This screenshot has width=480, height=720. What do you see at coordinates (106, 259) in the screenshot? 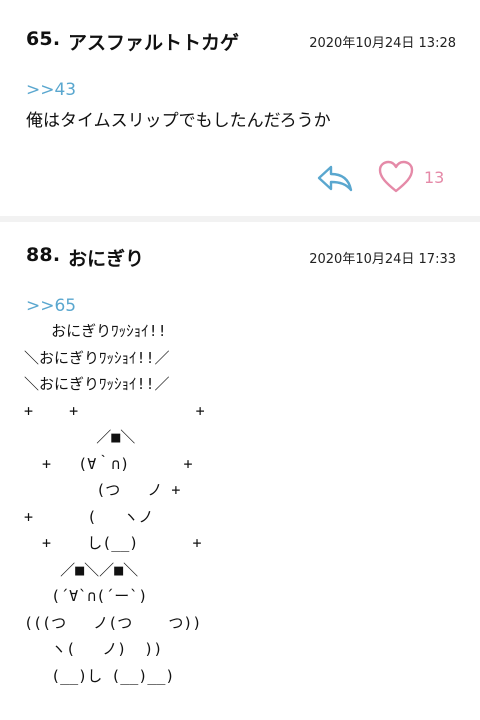
I see `poster-name: おにぎり` at bounding box center [106, 259].